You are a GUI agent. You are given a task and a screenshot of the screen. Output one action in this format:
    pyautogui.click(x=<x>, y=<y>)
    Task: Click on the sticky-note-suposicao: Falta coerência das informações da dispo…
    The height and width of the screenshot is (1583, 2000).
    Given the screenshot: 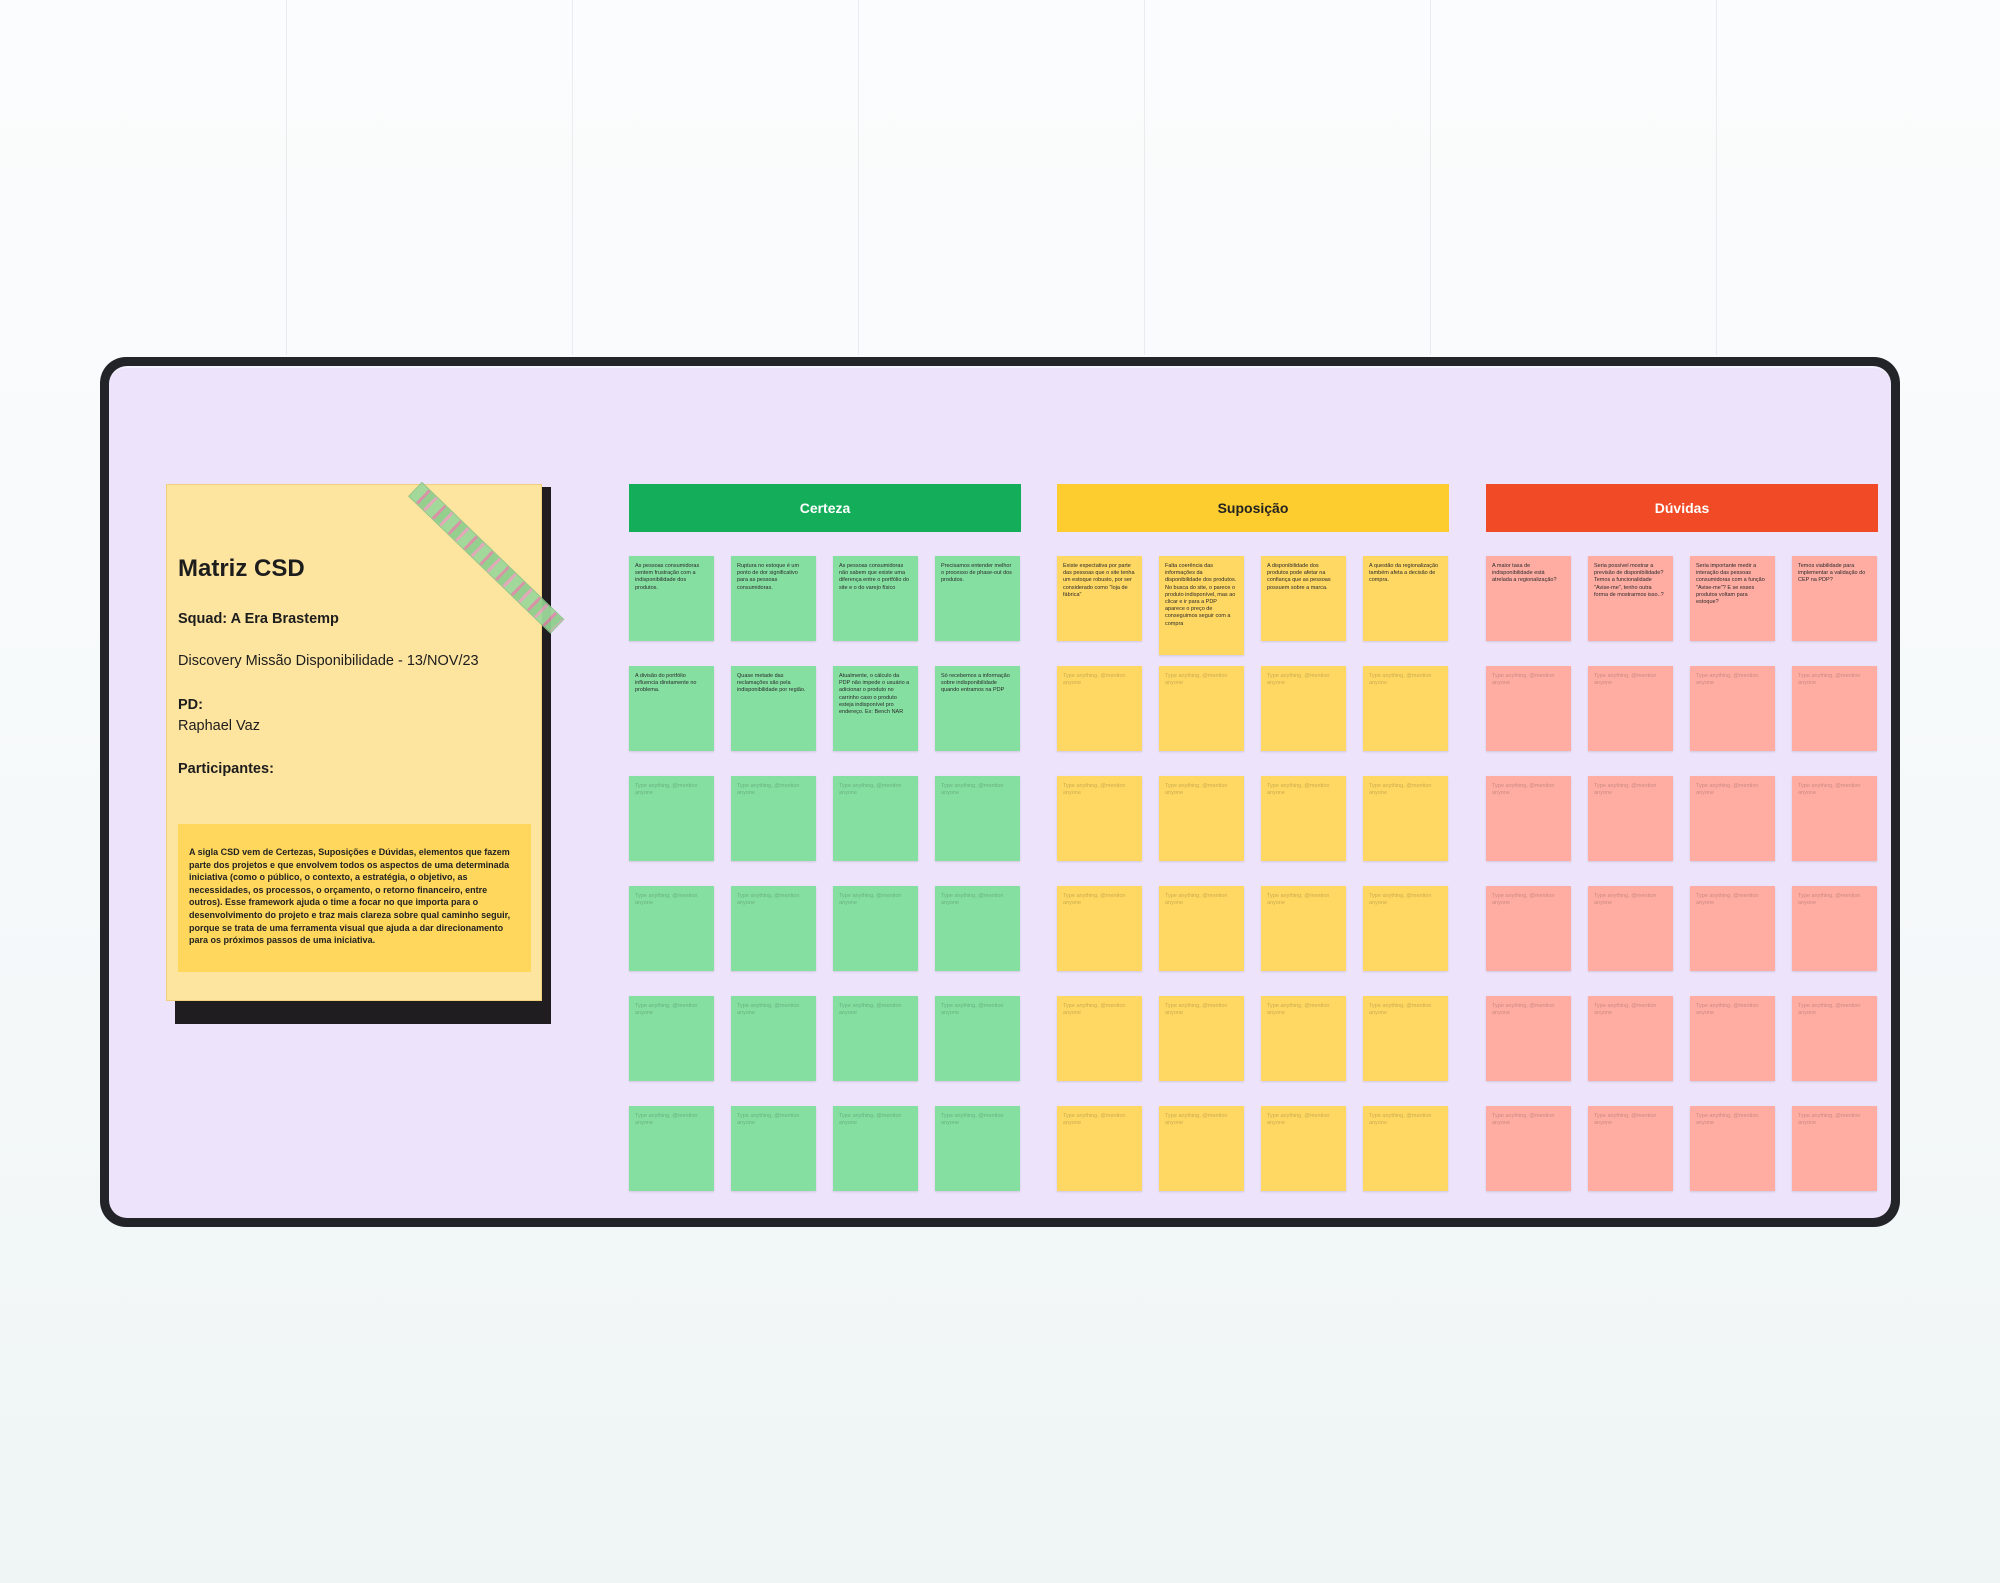 What is the action you would take?
    pyautogui.click(x=1201, y=605)
    